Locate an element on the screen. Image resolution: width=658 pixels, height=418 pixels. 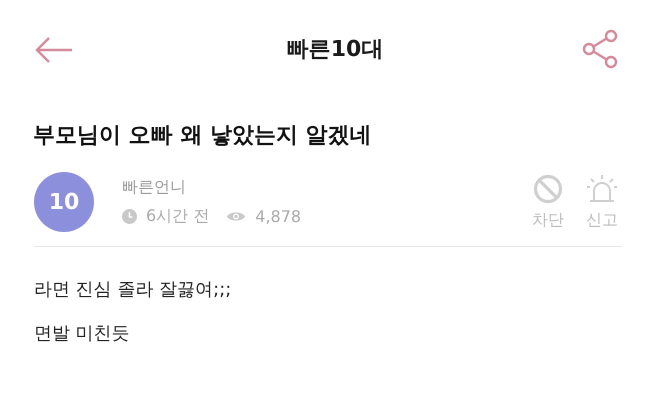
author-name: 빠른언니 is located at coordinates (327, 187).